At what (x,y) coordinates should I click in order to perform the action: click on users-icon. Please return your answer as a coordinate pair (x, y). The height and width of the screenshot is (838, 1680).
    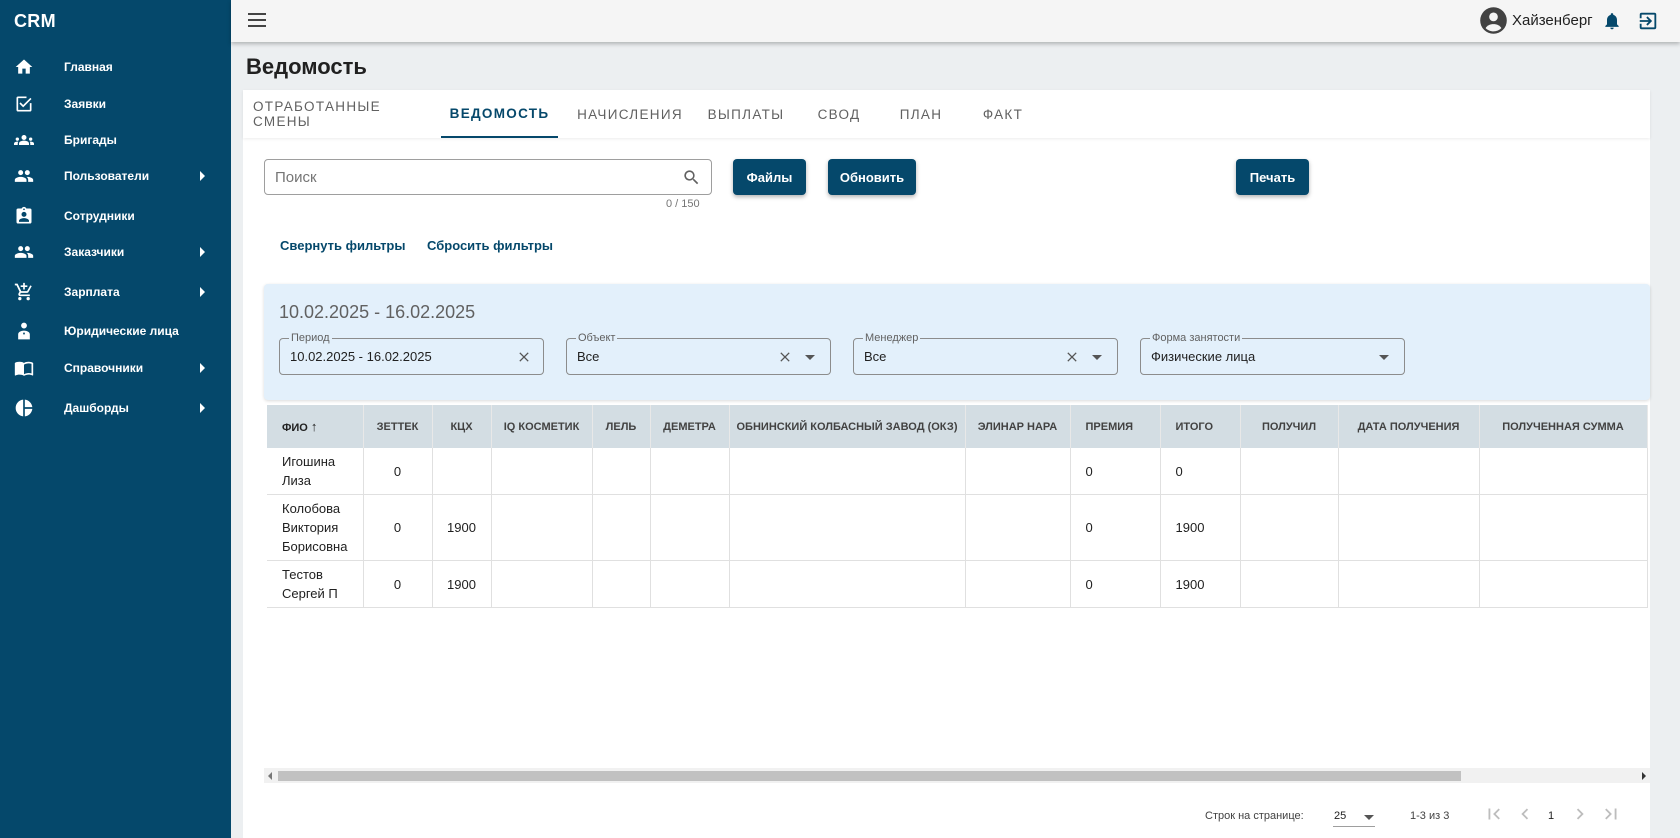
    Looking at the image, I should click on (24, 176).